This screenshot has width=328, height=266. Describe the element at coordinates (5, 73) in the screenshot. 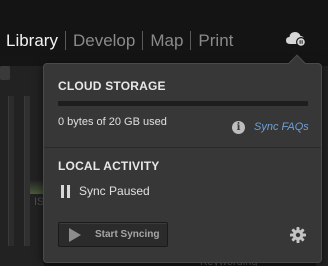

I see `lock-icon` at that location.